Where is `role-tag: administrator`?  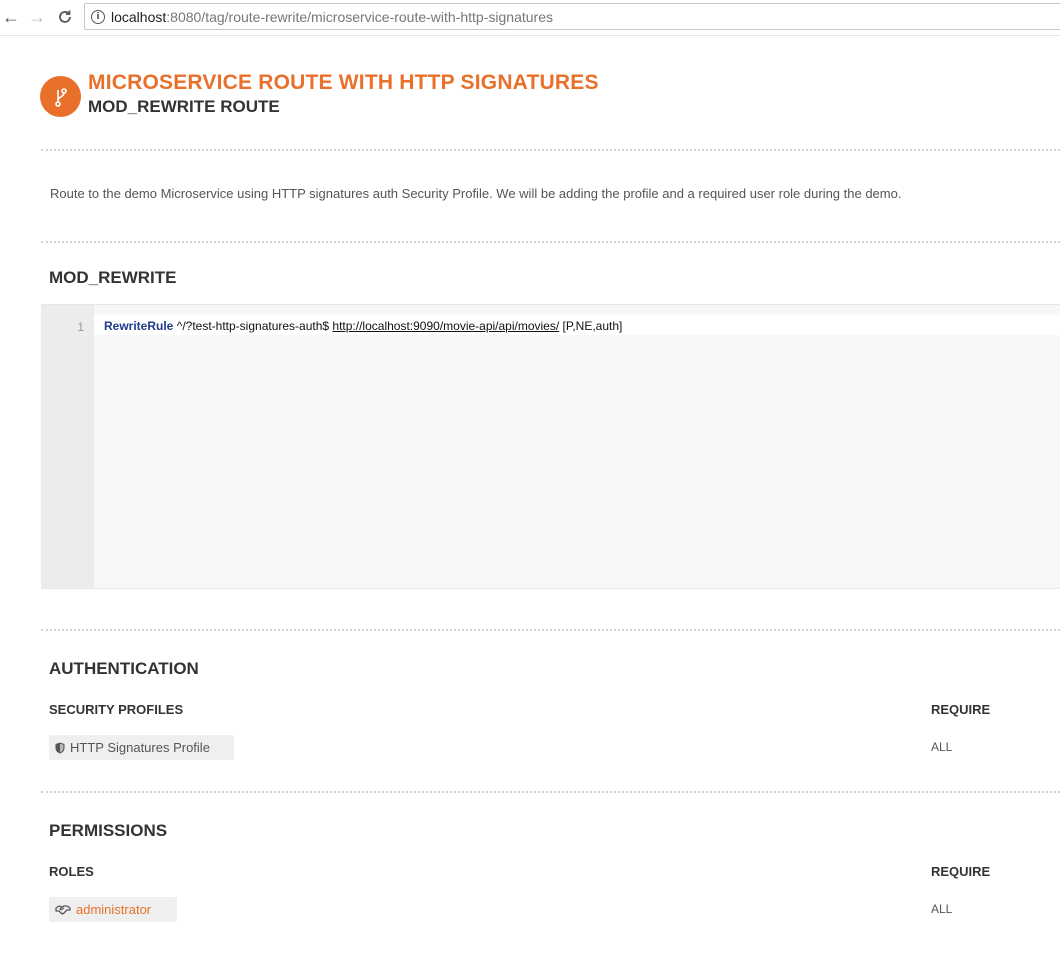
role-tag: administrator is located at coordinates (113, 909).